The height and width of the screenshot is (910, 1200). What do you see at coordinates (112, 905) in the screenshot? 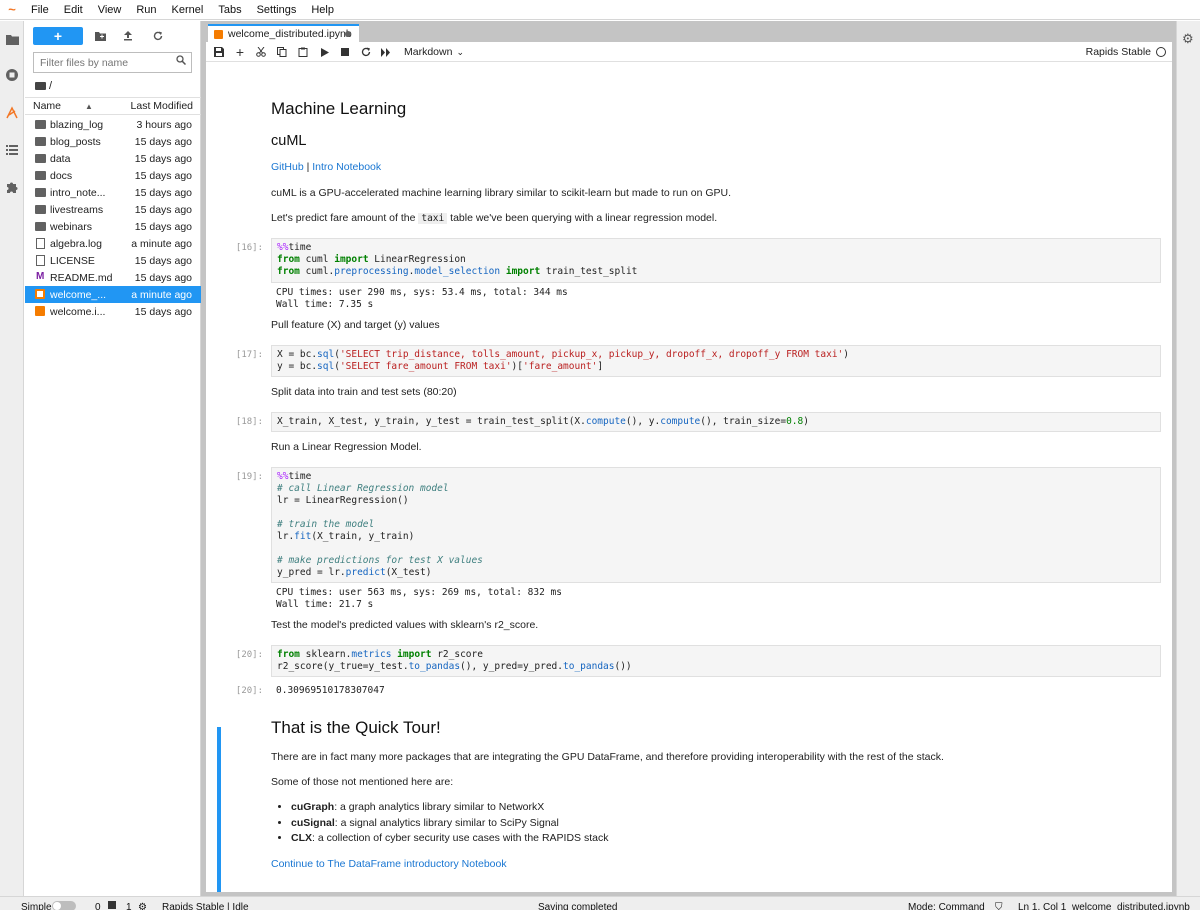
I see `terminal-icon` at bounding box center [112, 905].